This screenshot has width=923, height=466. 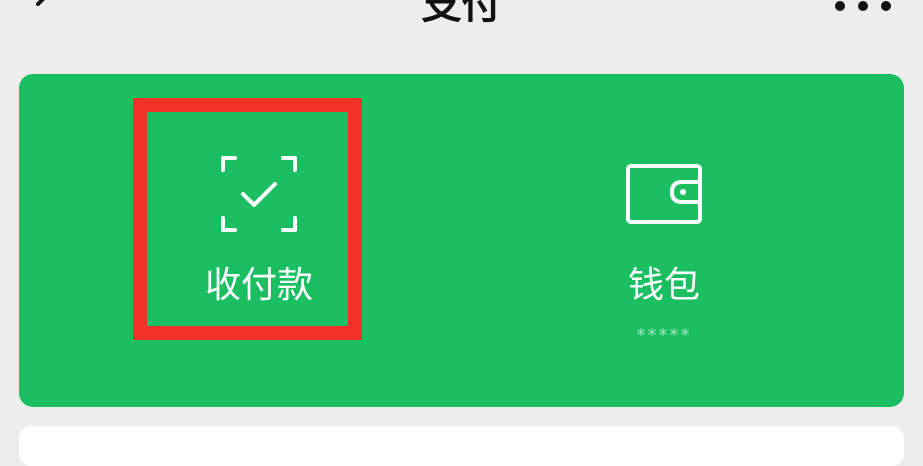 I want to click on wallet-label: 钱包, so click(x=663, y=285).